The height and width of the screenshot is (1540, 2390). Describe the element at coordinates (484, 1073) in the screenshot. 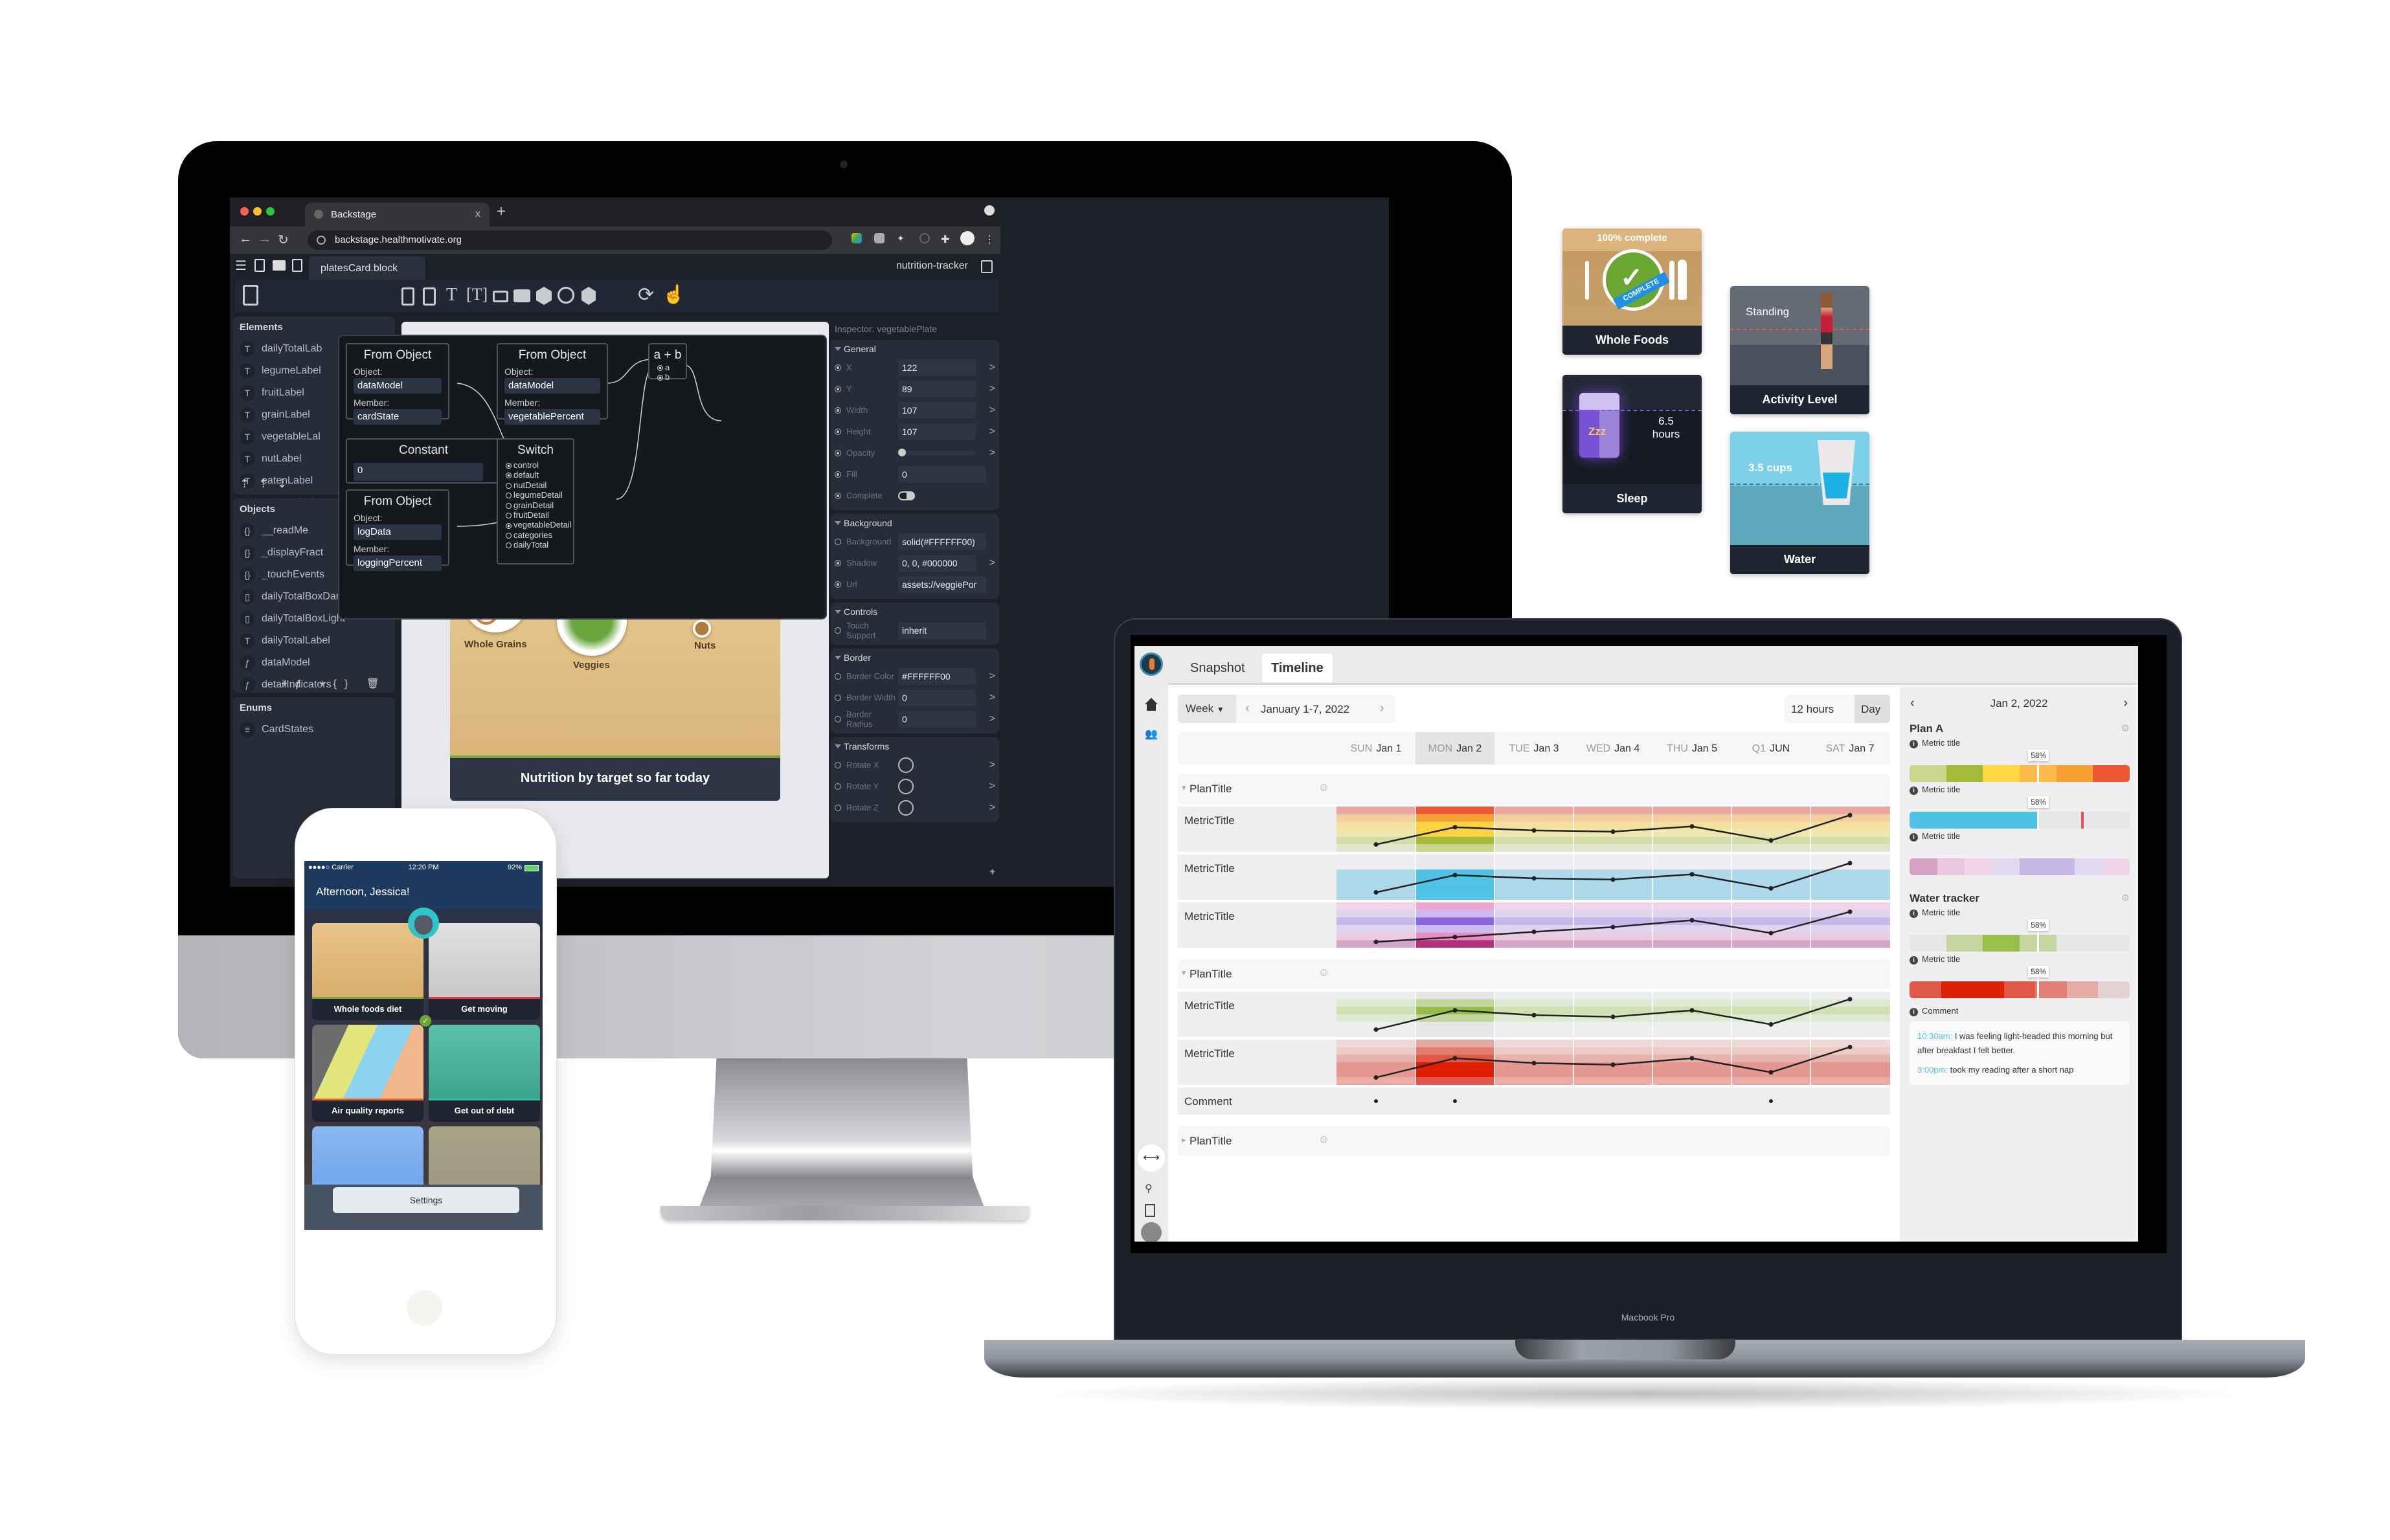

I see `program-tile: Get out of debt` at that location.